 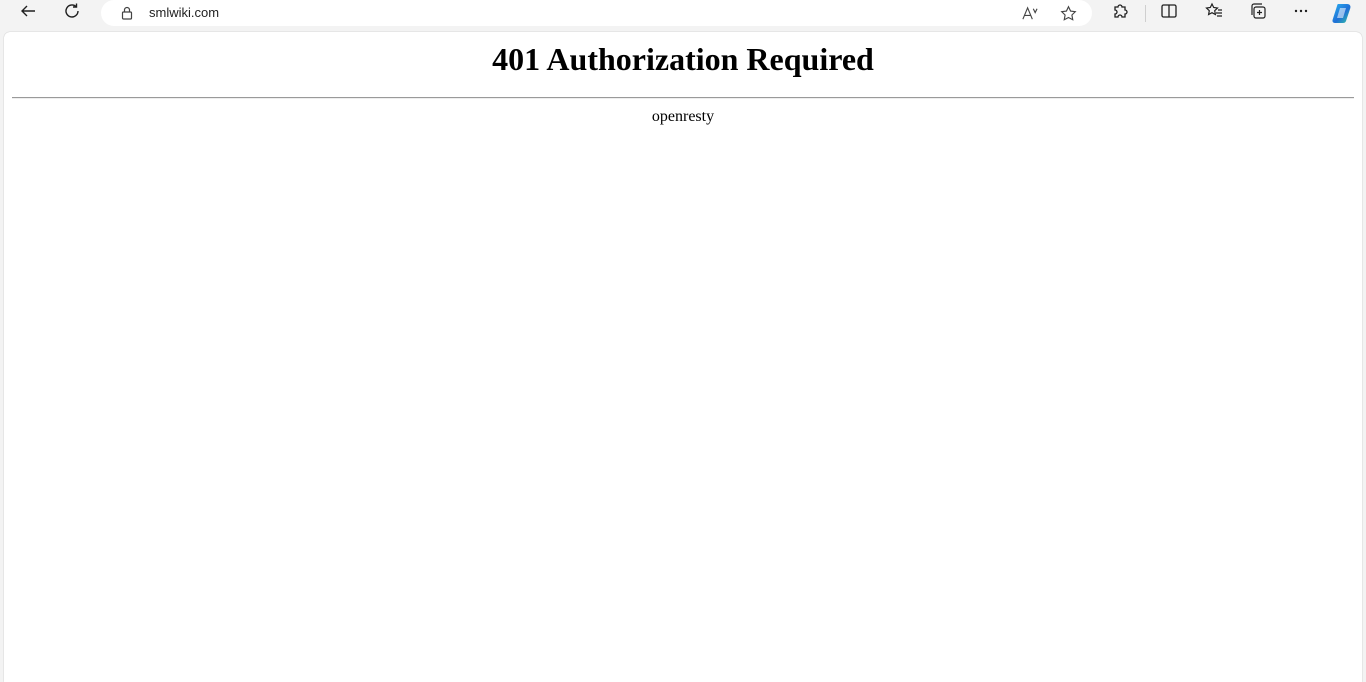 I want to click on copilot-button, so click(x=1343, y=13).